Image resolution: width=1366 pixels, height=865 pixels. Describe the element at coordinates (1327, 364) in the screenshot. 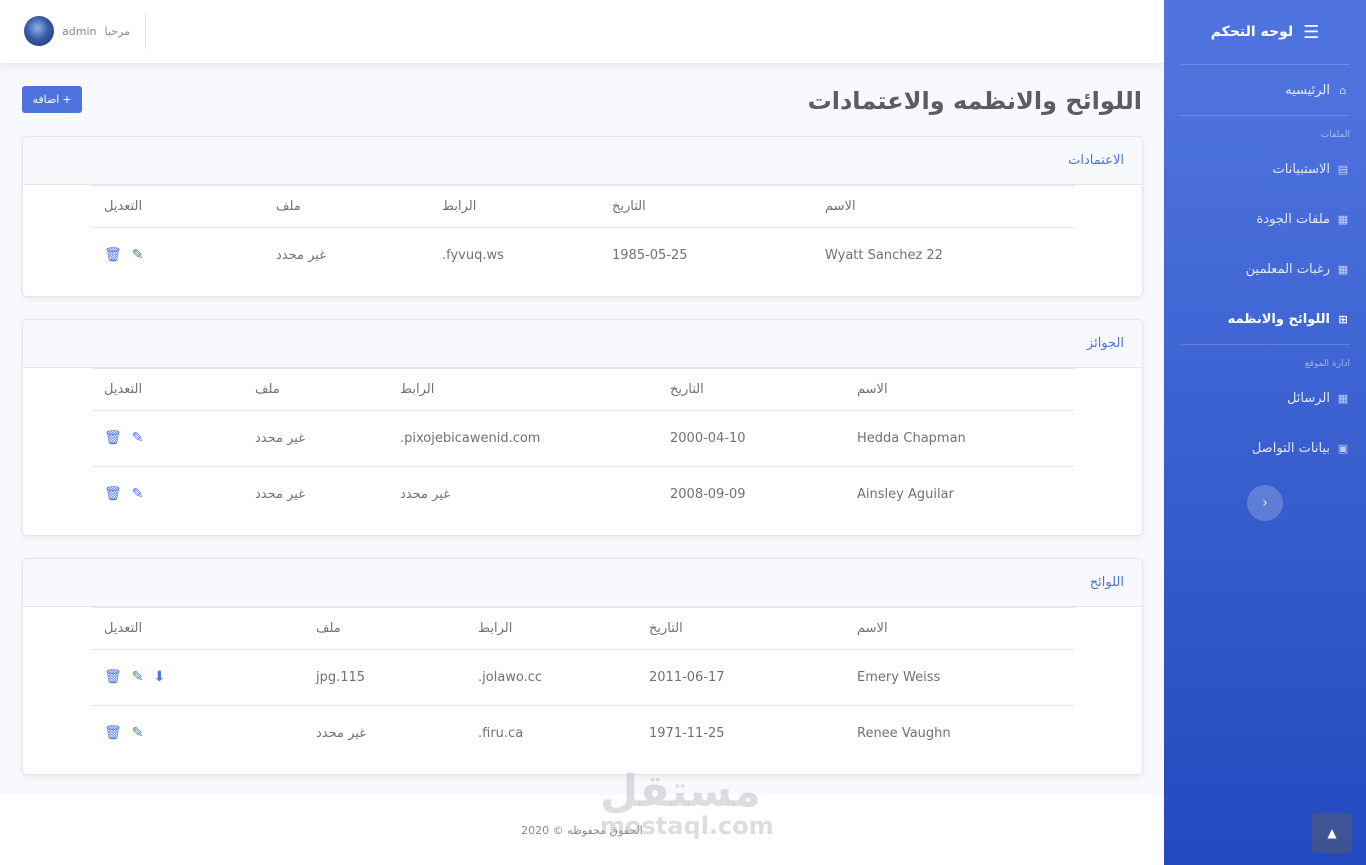

I see `sidebar-heading-site: ادارة الموقع` at that location.